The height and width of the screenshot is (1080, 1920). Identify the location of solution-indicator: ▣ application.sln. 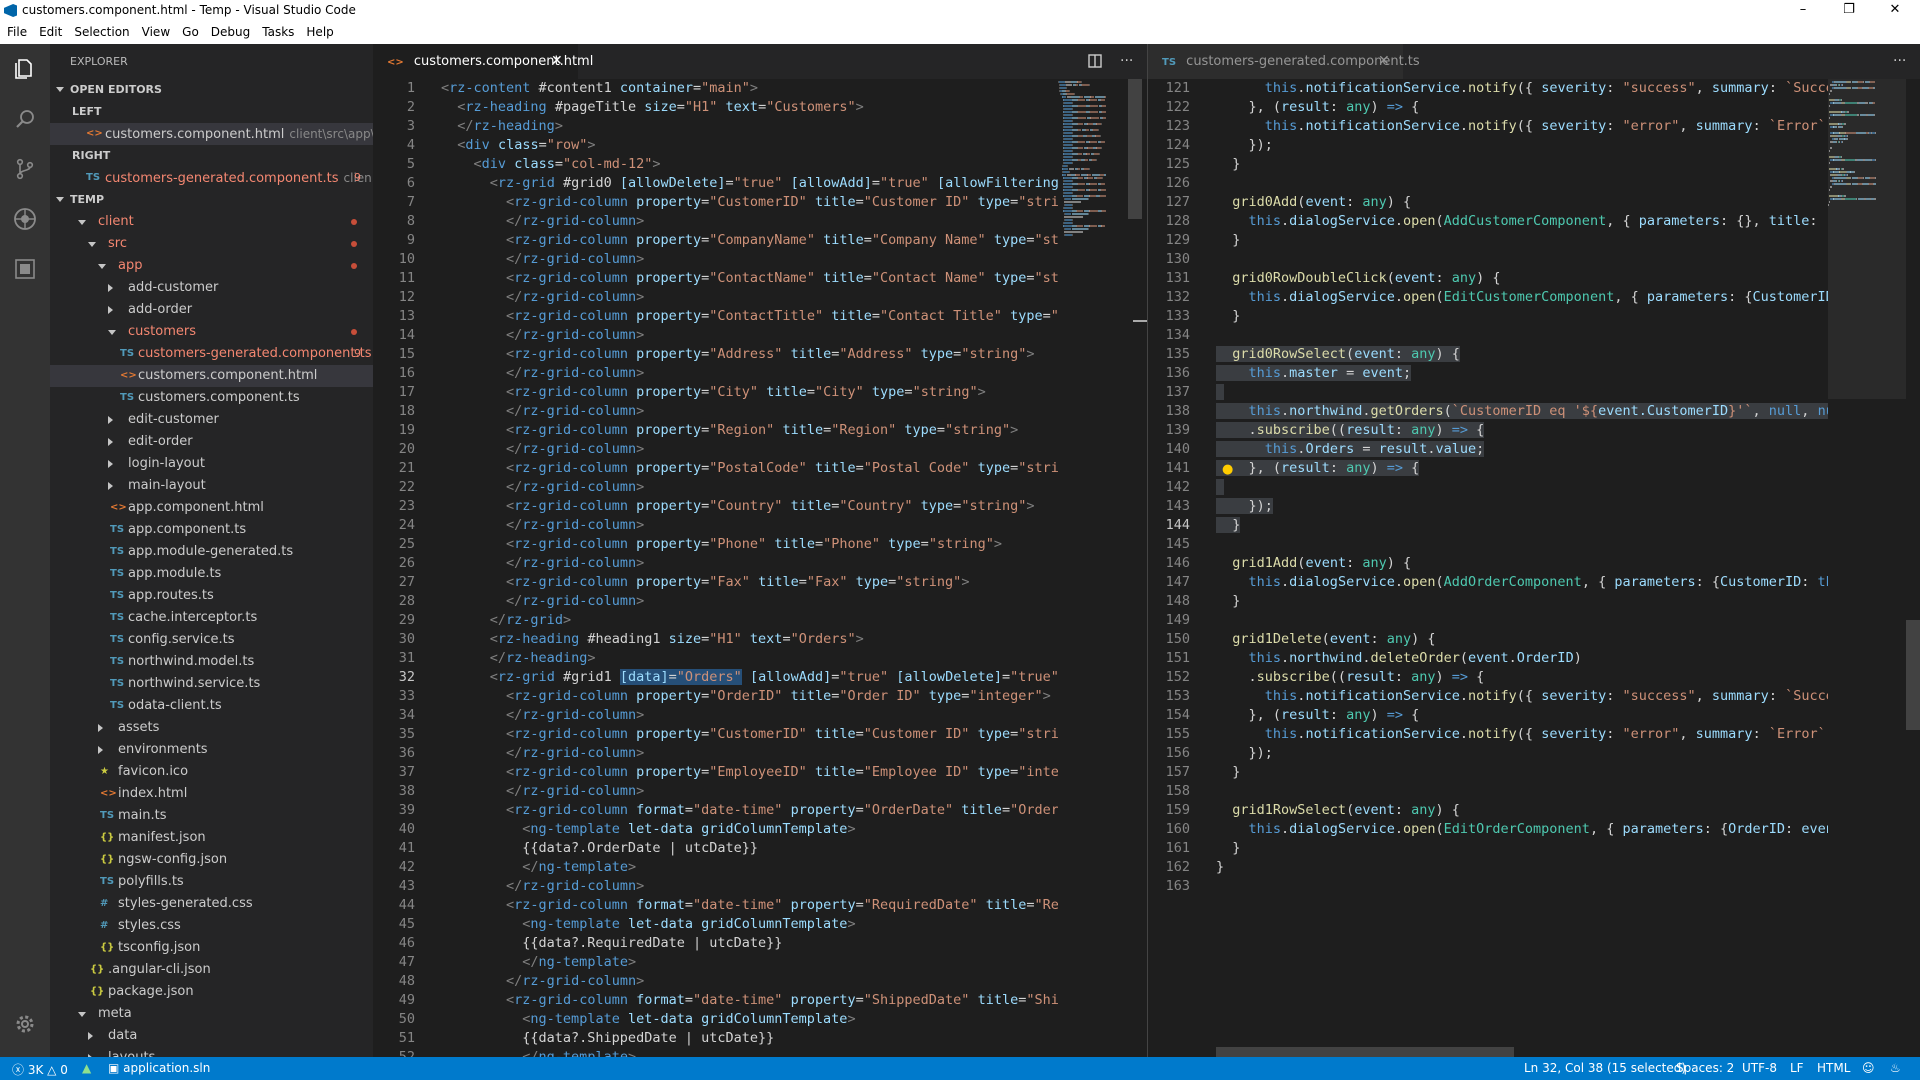
(159, 1068).